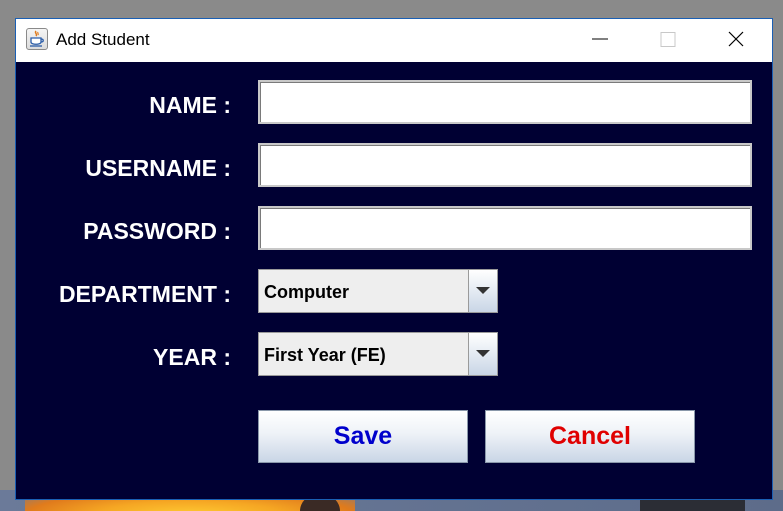  What do you see at coordinates (505, 102) in the screenshot?
I see `name-input` at bounding box center [505, 102].